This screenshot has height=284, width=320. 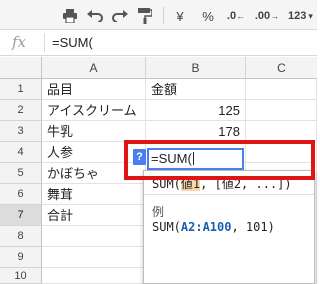 What do you see at coordinates (21, 152) in the screenshot?
I see `row-header: 4` at bounding box center [21, 152].